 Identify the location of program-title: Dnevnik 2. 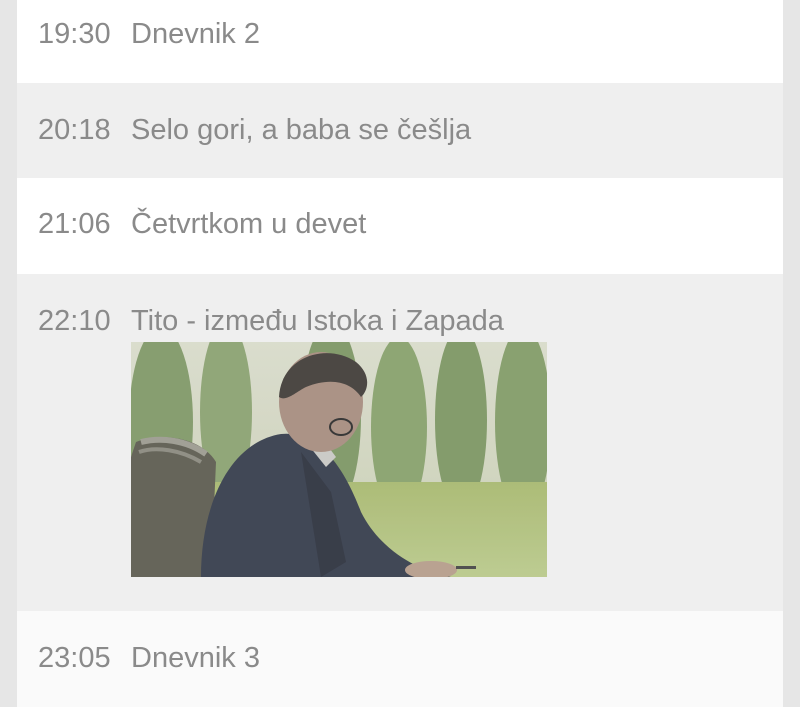
(195, 34).